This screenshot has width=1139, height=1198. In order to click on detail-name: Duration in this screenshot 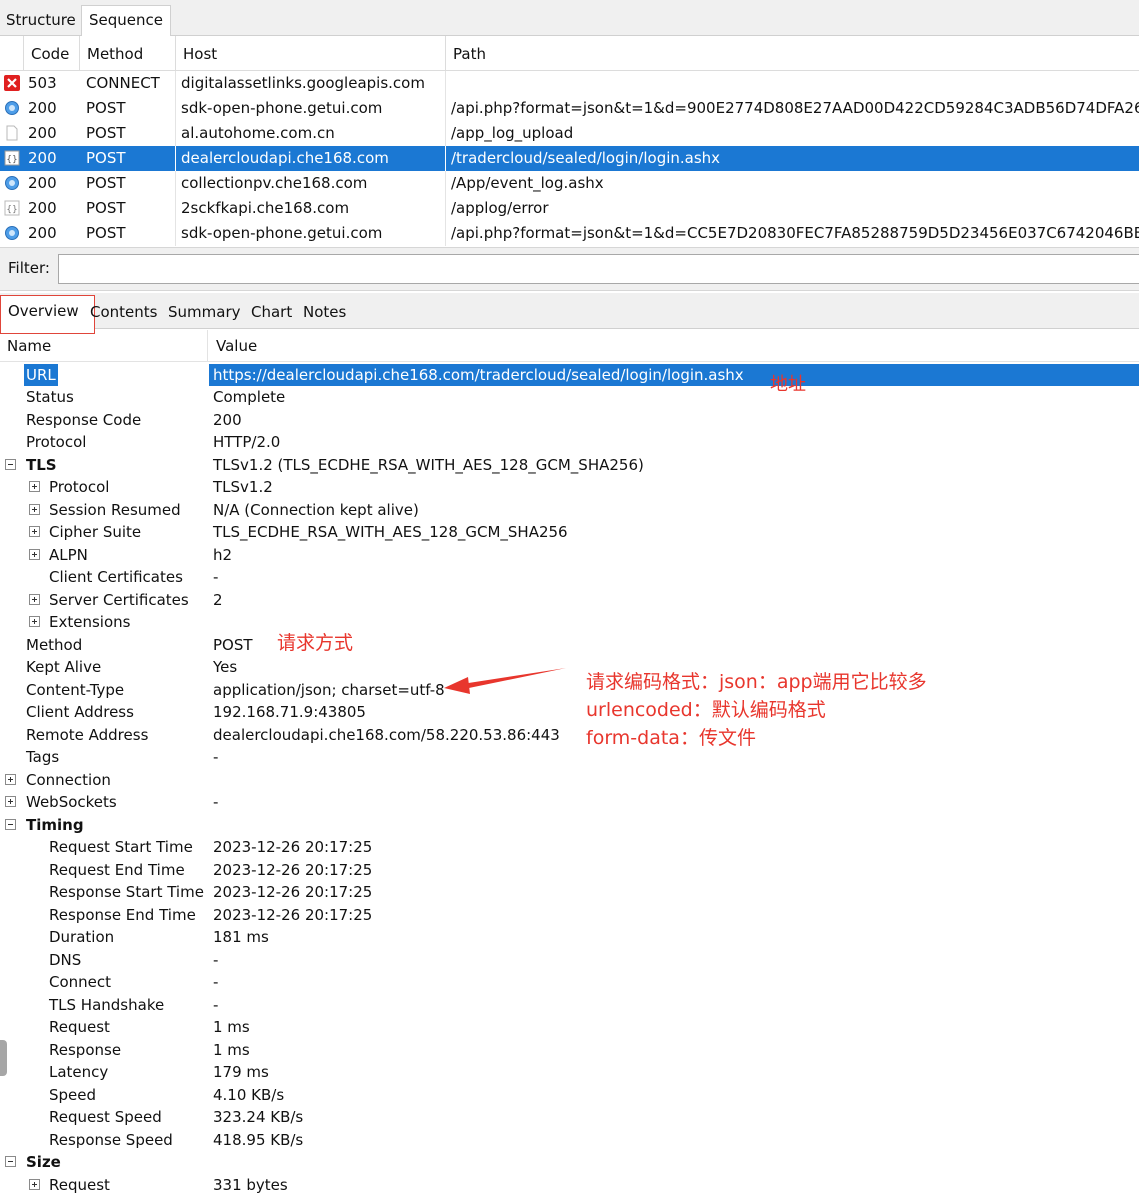, I will do `click(82, 937)`.